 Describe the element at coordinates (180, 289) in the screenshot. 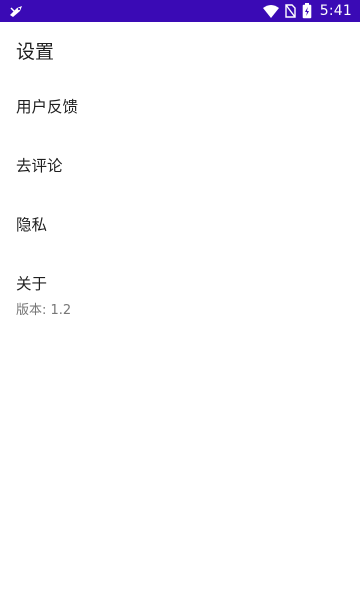

I see `setting-about: 关于 版本: 1.2` at that location.